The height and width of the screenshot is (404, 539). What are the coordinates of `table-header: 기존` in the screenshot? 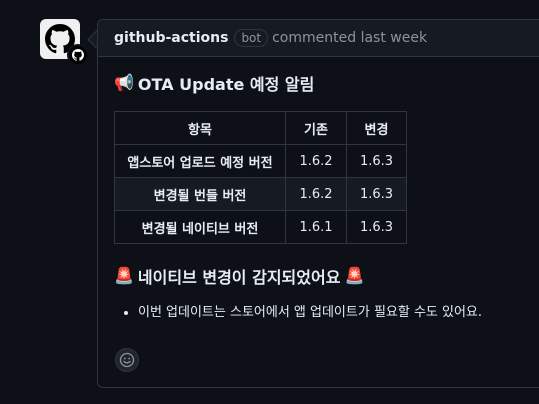 It's located at (316, 128).